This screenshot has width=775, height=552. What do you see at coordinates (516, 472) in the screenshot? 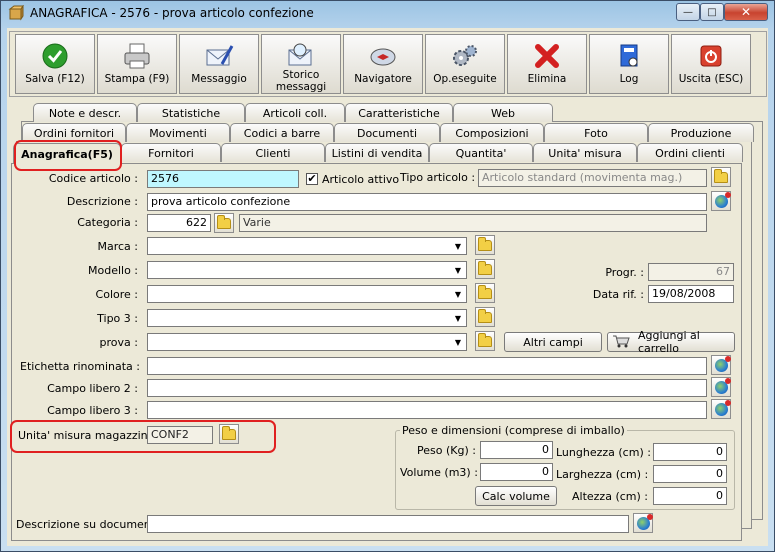
I see `volume-input: 0` at bounding box center [516, 472].